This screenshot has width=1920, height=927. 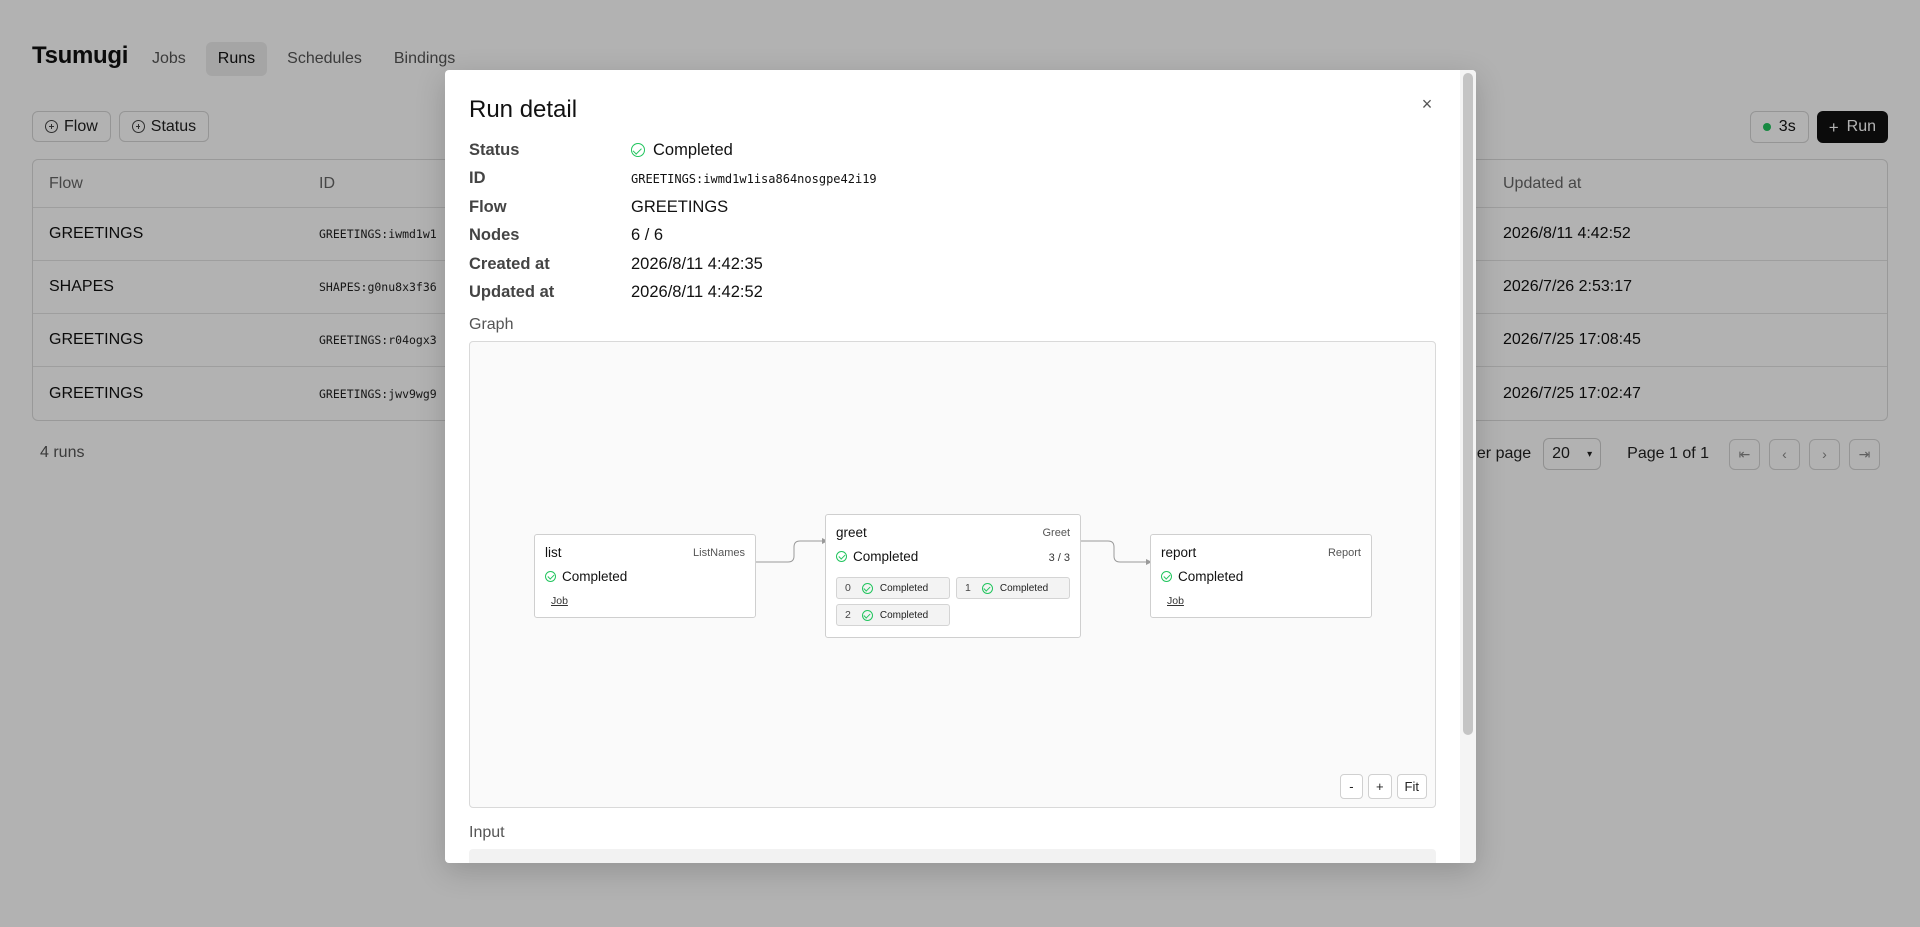 I want to click on detail-created-at: Created at 2026/8/11 4:42:35, so click(x=673, y=264).